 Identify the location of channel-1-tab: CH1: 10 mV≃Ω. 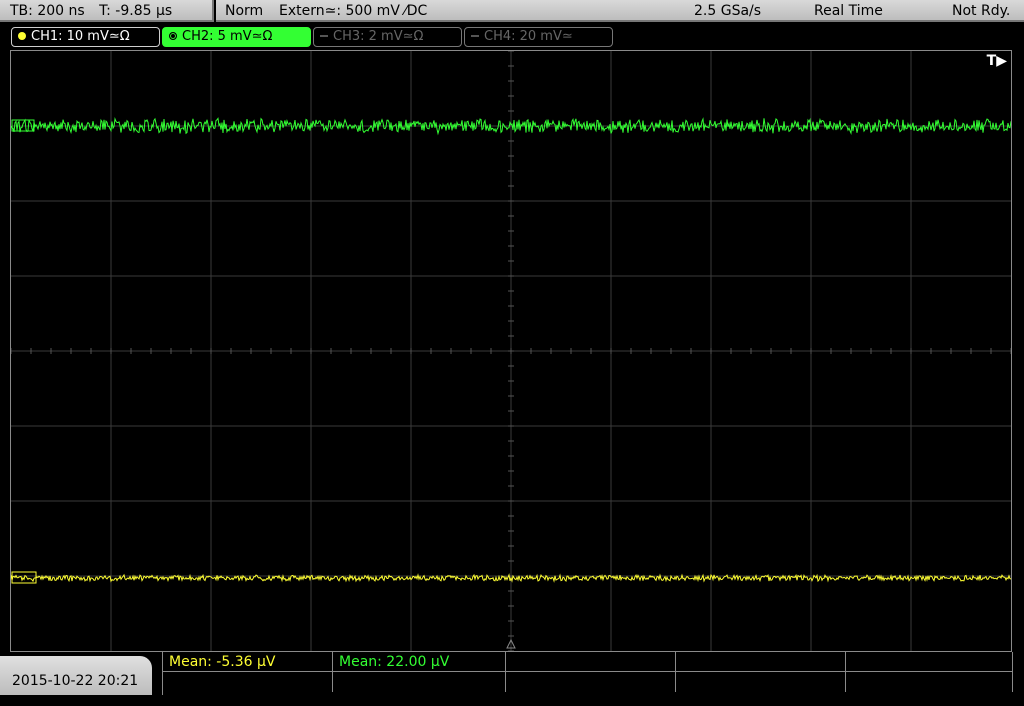
(85, 37).